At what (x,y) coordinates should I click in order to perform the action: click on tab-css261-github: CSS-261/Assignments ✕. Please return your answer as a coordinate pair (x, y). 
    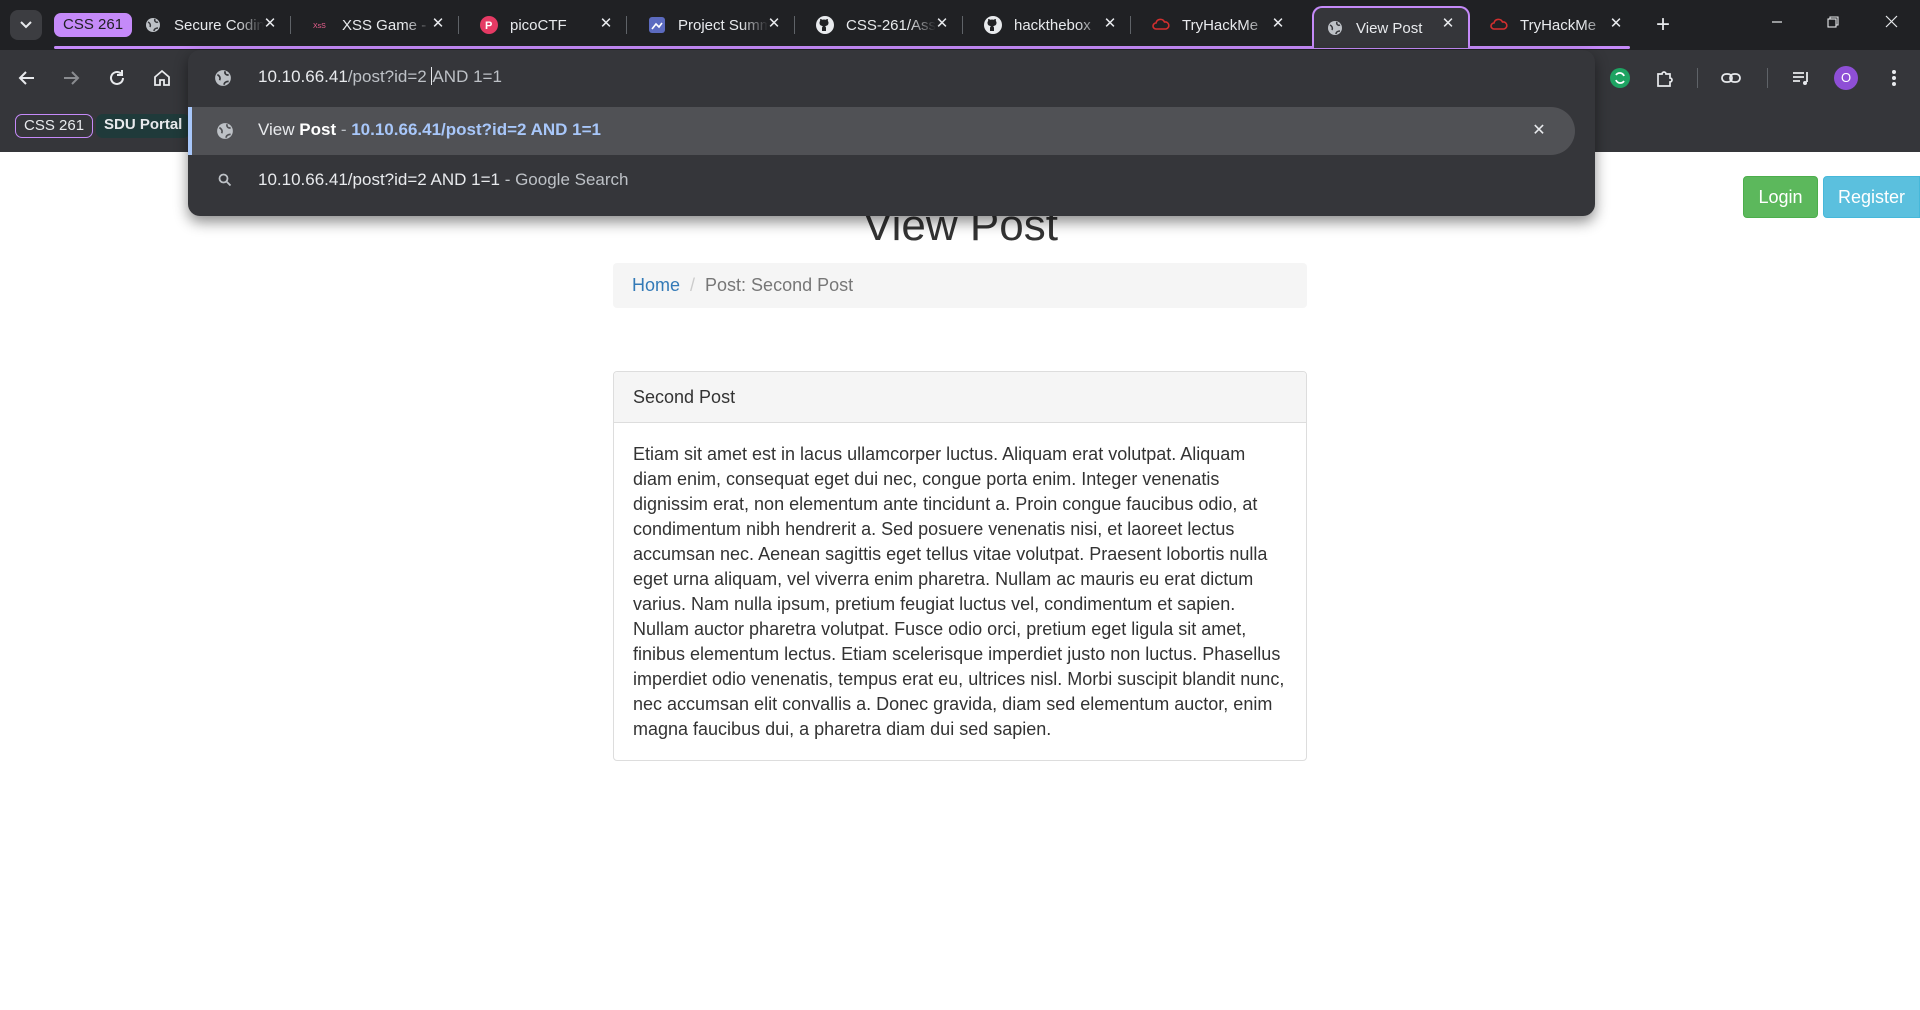
    Looking at the image, I should click on (883, 25).